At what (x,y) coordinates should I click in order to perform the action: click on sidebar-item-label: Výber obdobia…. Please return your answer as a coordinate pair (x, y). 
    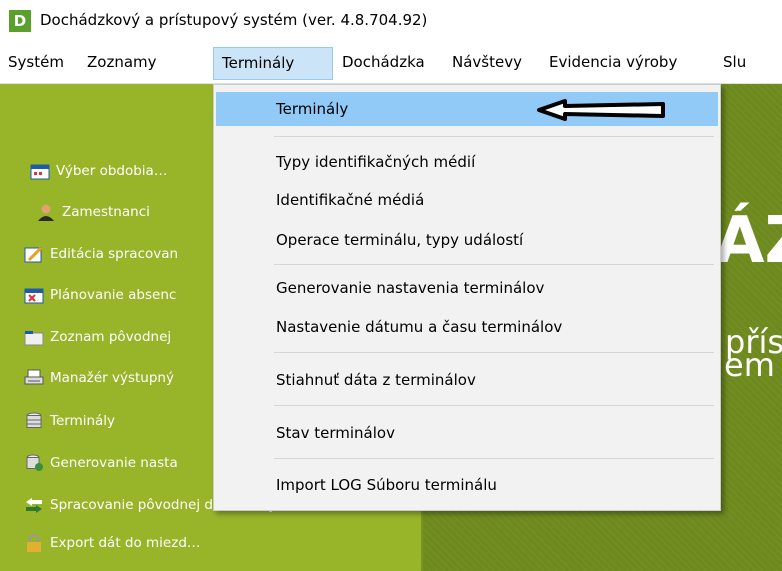
    Looking at the image, I should click on (112, 171).